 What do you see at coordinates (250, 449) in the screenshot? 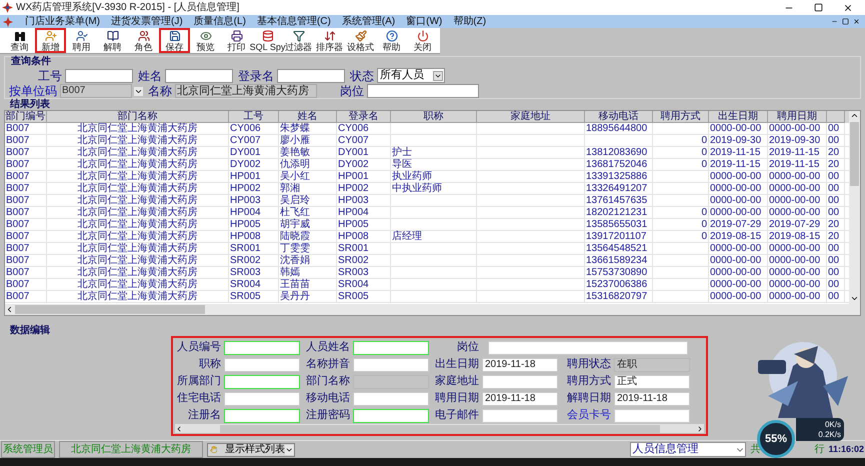
I see `style-dropdown: 显示样式列表` at bounding box center [250, 449].